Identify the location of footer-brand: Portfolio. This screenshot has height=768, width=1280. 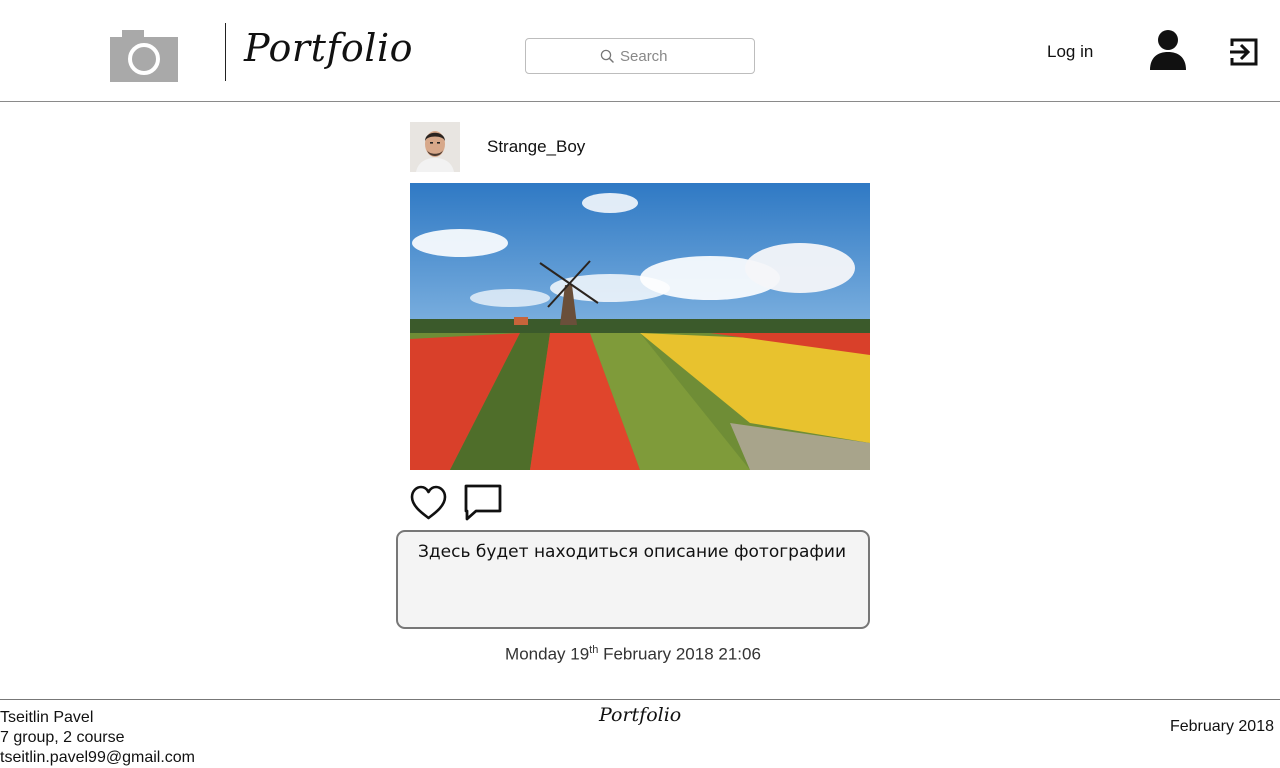
(640, 715).